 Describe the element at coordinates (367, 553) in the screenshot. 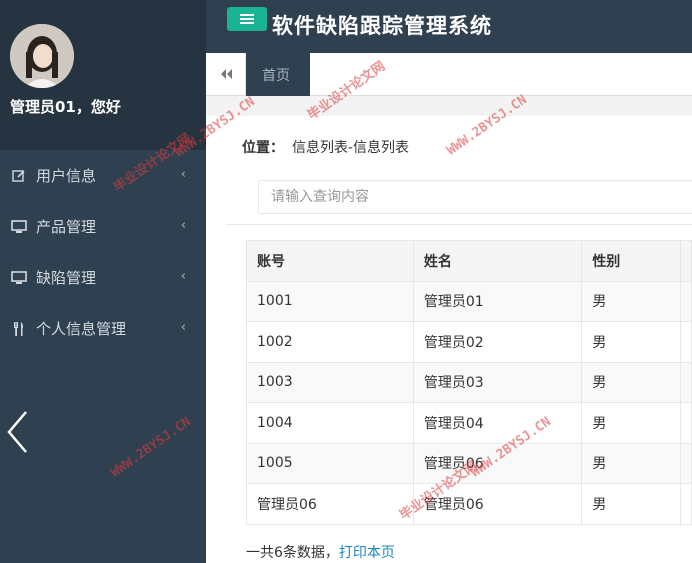

I see `print-page-link: 打印本页` at that location.